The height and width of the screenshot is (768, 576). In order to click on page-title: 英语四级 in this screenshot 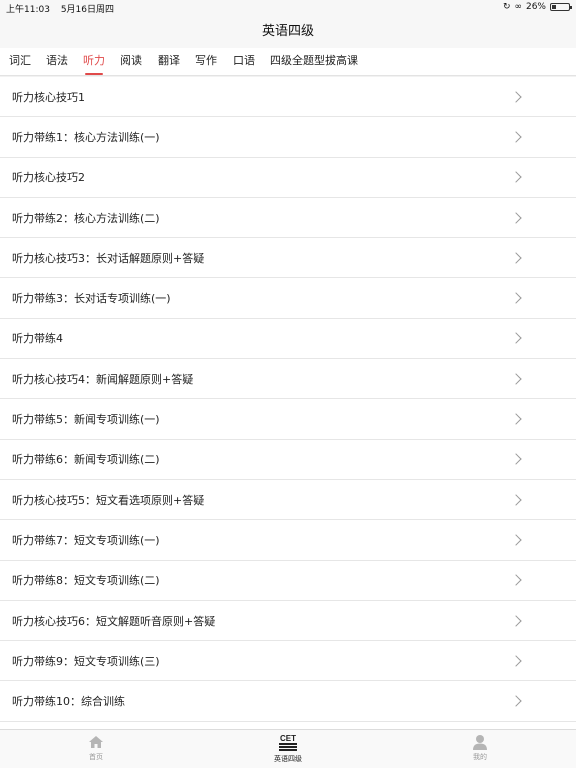, I will do `click(287, 31)`.